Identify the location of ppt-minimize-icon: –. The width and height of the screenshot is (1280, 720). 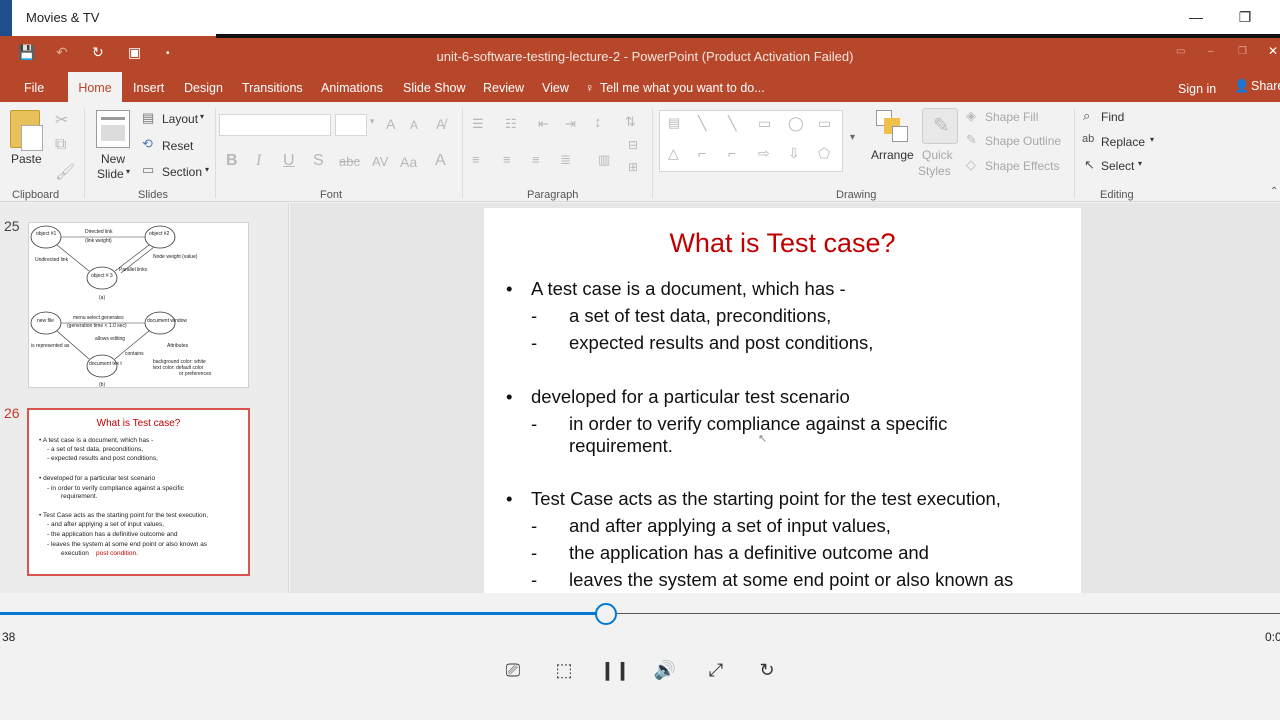
(1211, 51).